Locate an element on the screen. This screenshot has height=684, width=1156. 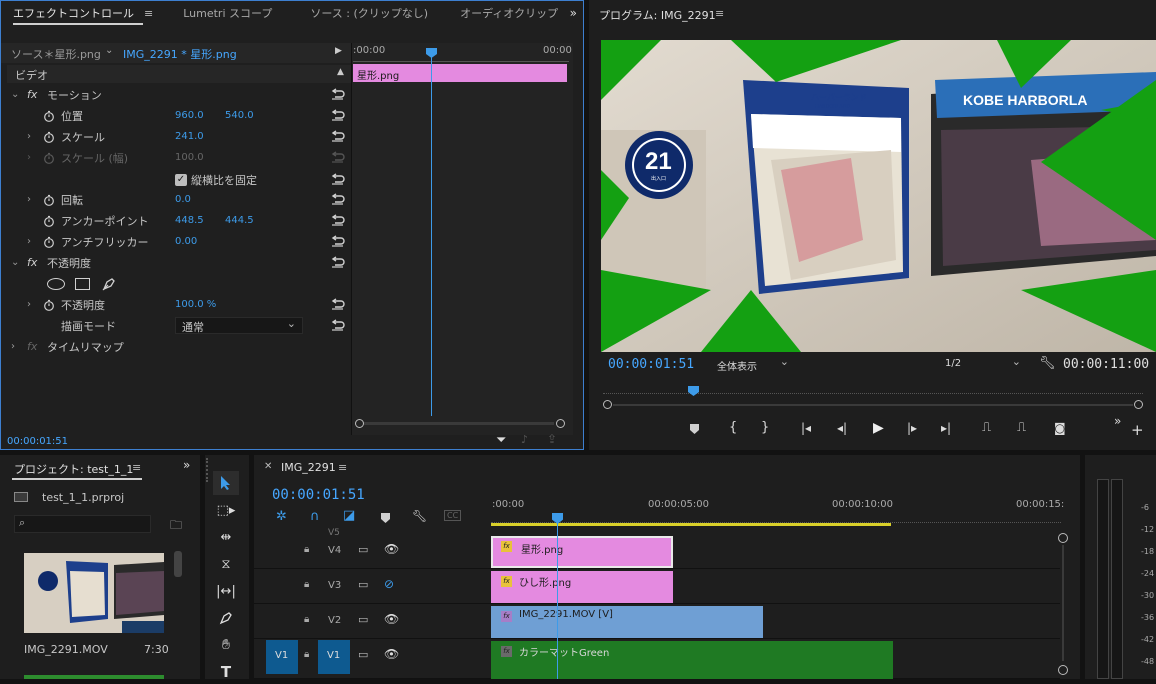
track-target-v1: V1 is located at coordinates (334, 657).